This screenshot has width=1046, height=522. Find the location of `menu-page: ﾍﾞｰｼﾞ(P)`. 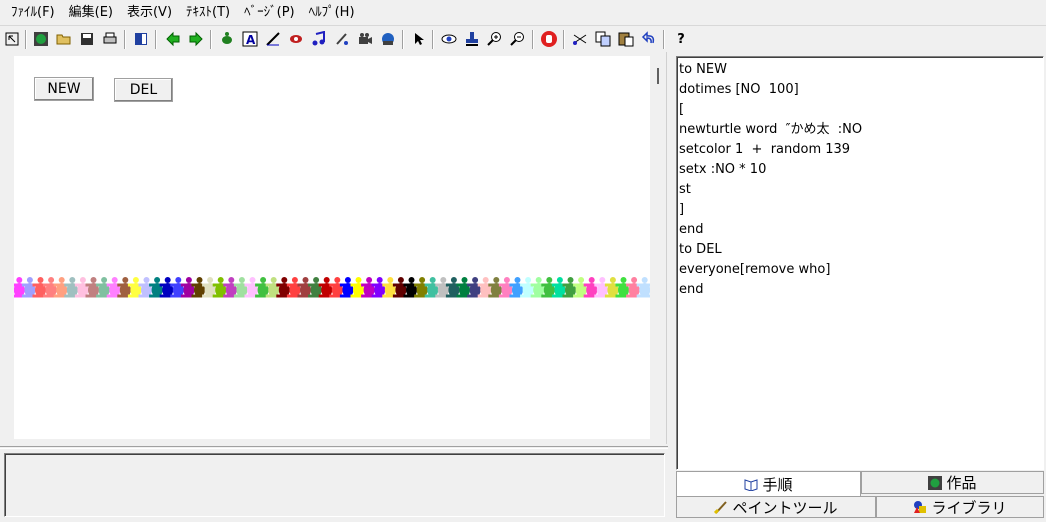

menu-page: ﾍﾞｰｼﾞ(P) is located at coordinates (269, 13).